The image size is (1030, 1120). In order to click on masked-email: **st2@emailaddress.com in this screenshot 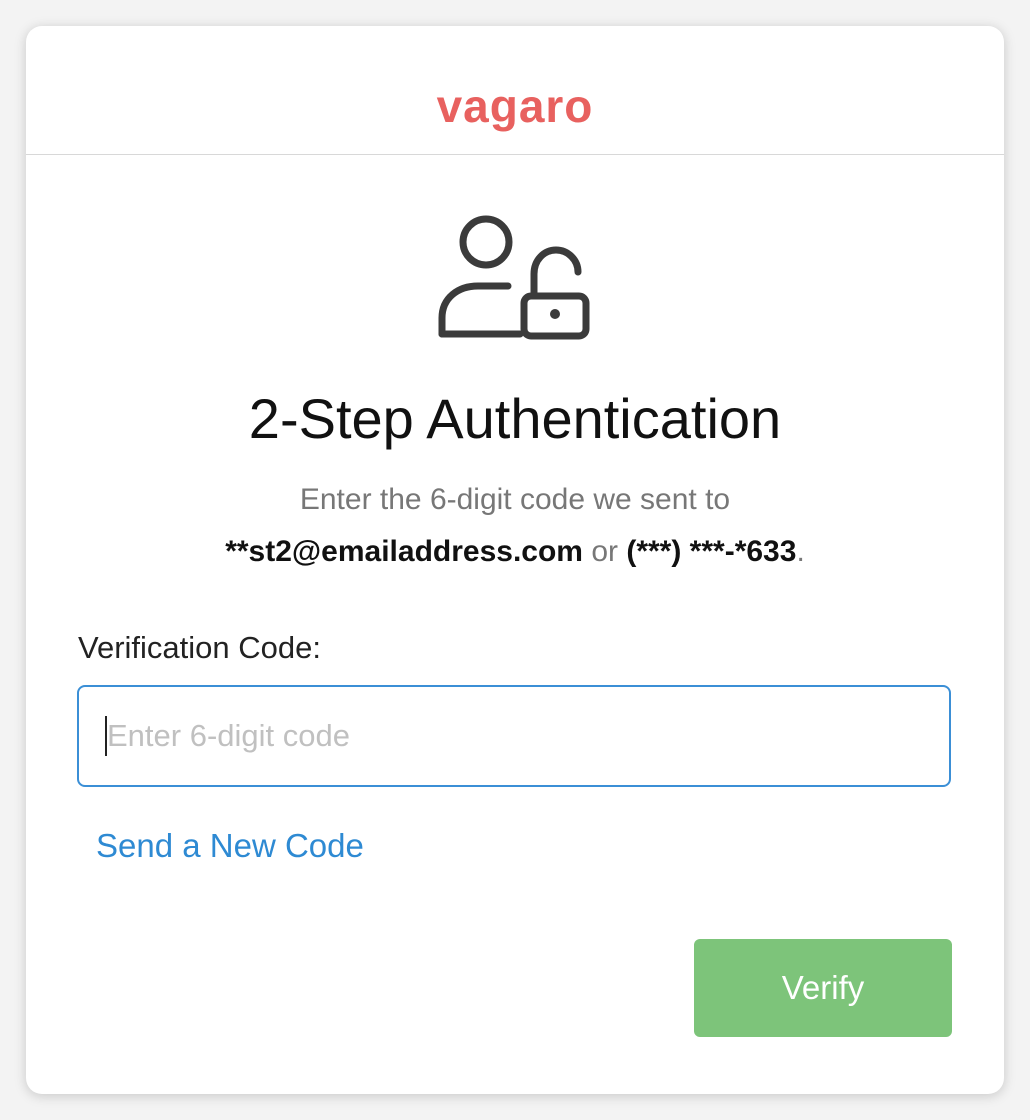, I will do `click(404, 551)`.